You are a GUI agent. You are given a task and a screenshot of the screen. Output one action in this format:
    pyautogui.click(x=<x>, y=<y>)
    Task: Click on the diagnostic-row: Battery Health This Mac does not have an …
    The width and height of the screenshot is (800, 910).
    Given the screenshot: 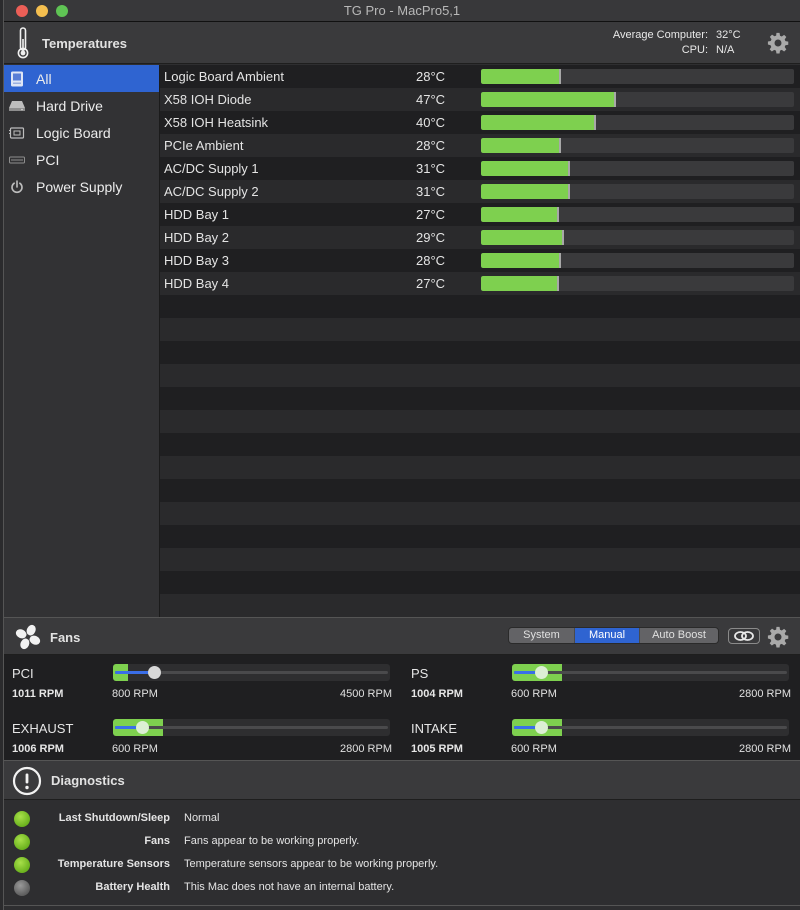 What is the action you would take?
    pyautogui.click(x=402, y=887)
    